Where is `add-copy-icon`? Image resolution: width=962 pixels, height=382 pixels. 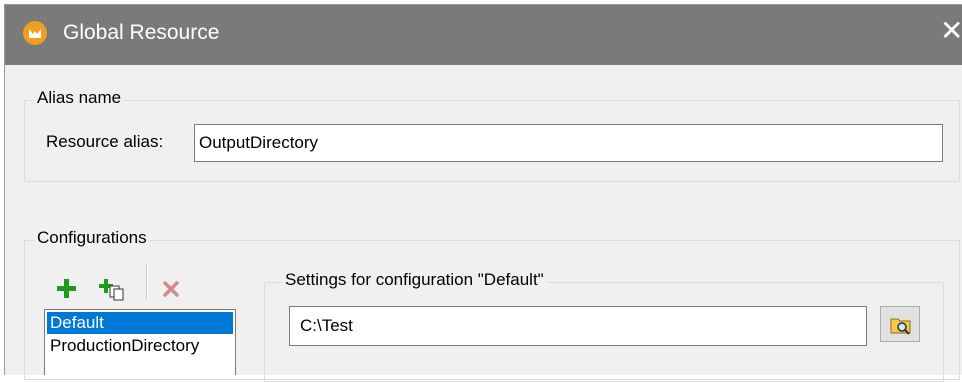
add-copy-icon is located at coordinates (111, 290).